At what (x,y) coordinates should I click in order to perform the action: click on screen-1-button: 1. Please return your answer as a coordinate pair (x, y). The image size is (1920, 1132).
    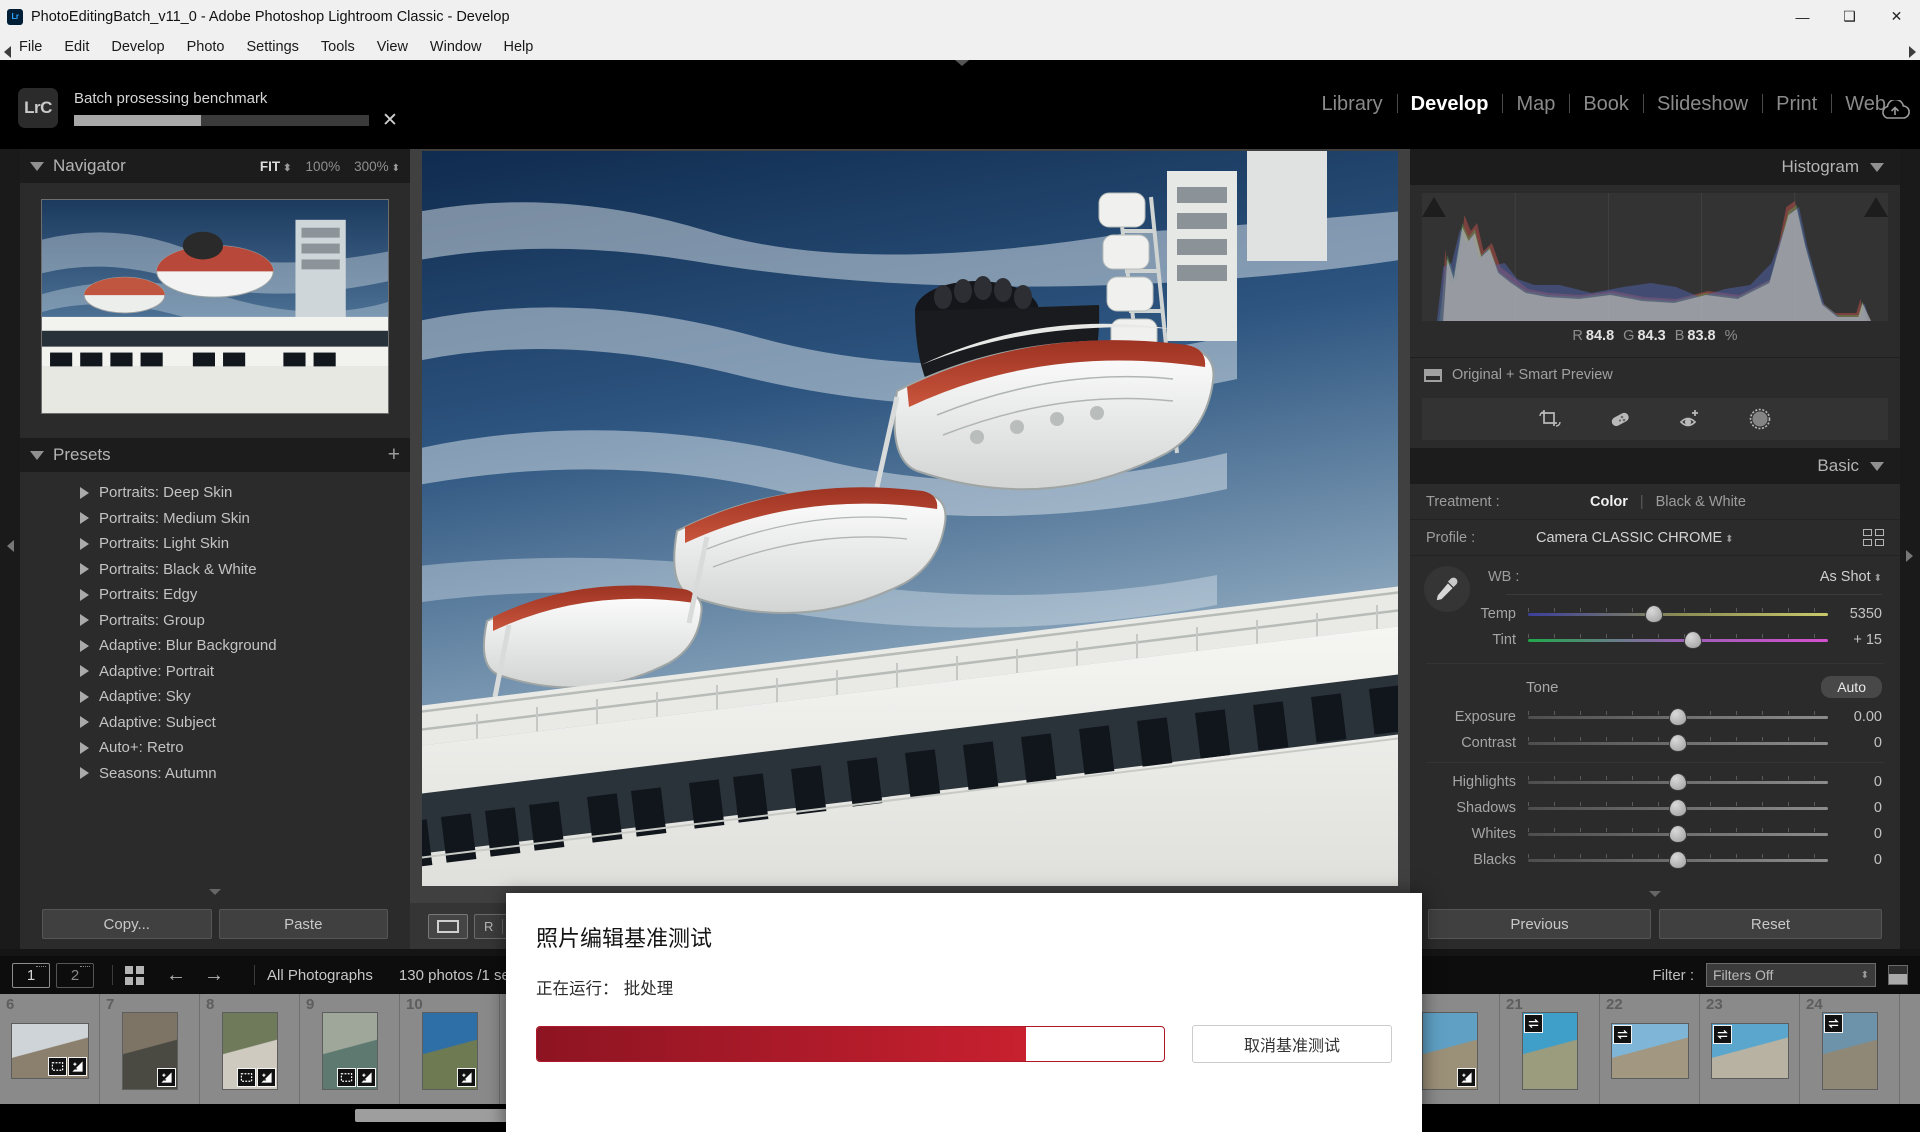
    Looking at the image, I should click on (31, 975).